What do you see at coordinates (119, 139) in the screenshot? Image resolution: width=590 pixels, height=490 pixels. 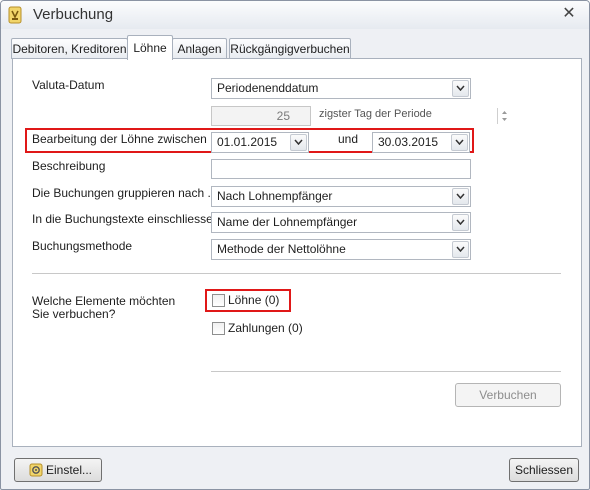 I see `period-label: Bearbeitung der Löhne zwischen` at bounding box center [119, 139].